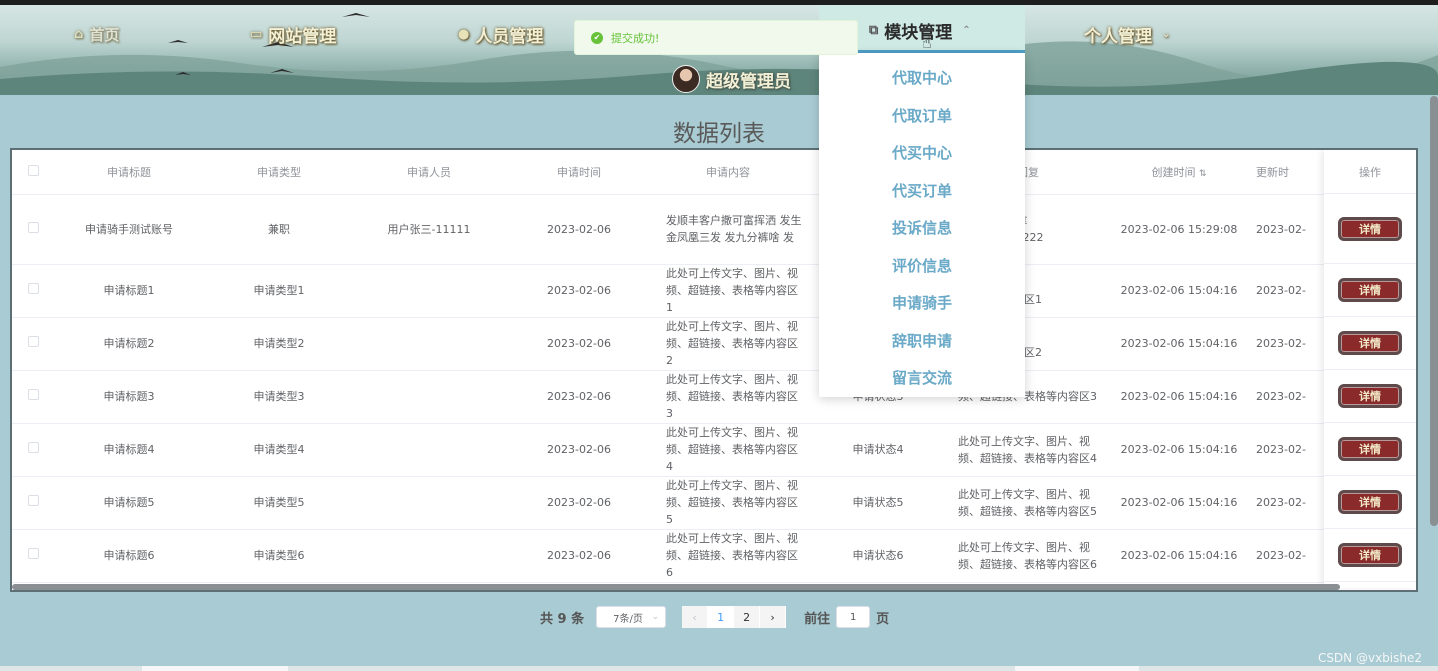 The height and width of the screenshot is (671, 1438). Describe the element at coordinates (129, 556) in the screenshot. I see `cell-title: 申请标题6` at that location.